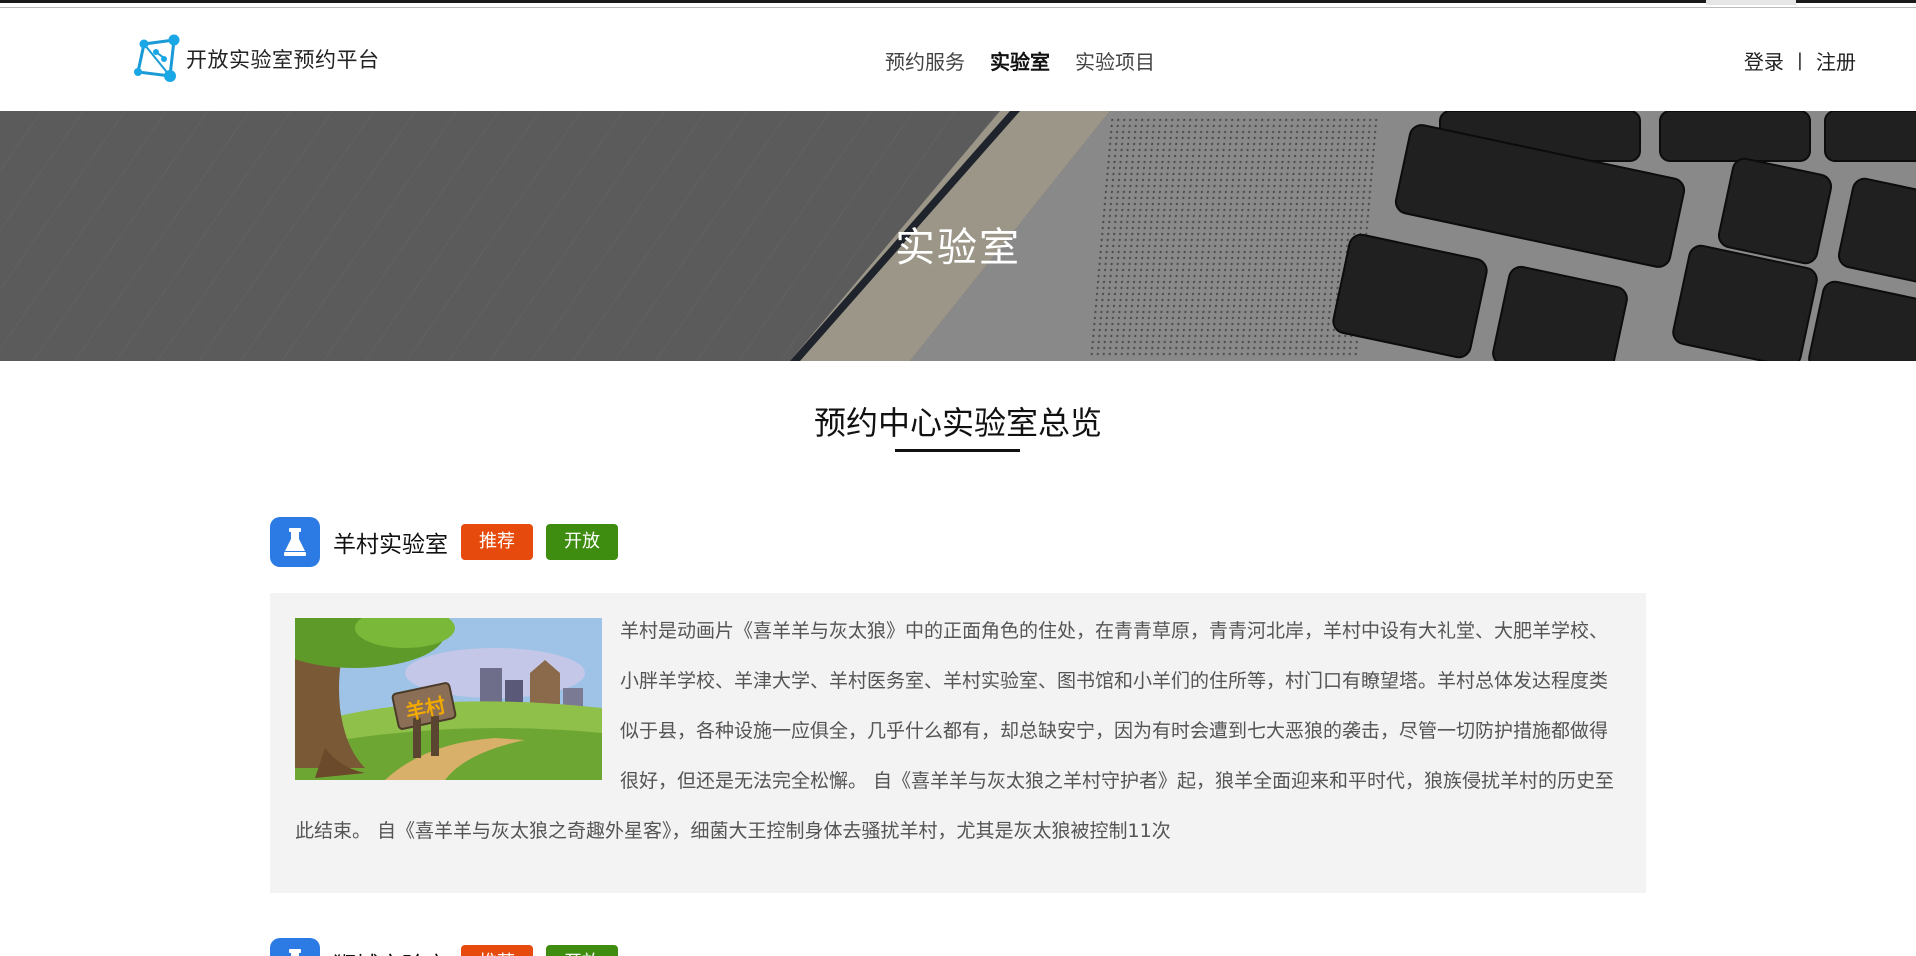 The image size is (1916, 956). Describe the element at coordinates (157, 58) in the screenshot. I see `network-logo-icon` at that location.